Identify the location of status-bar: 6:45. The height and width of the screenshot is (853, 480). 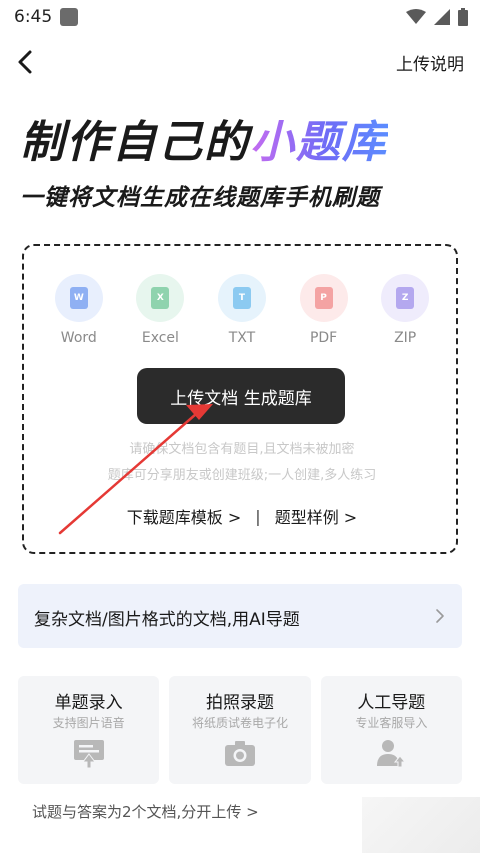
(240, 17).